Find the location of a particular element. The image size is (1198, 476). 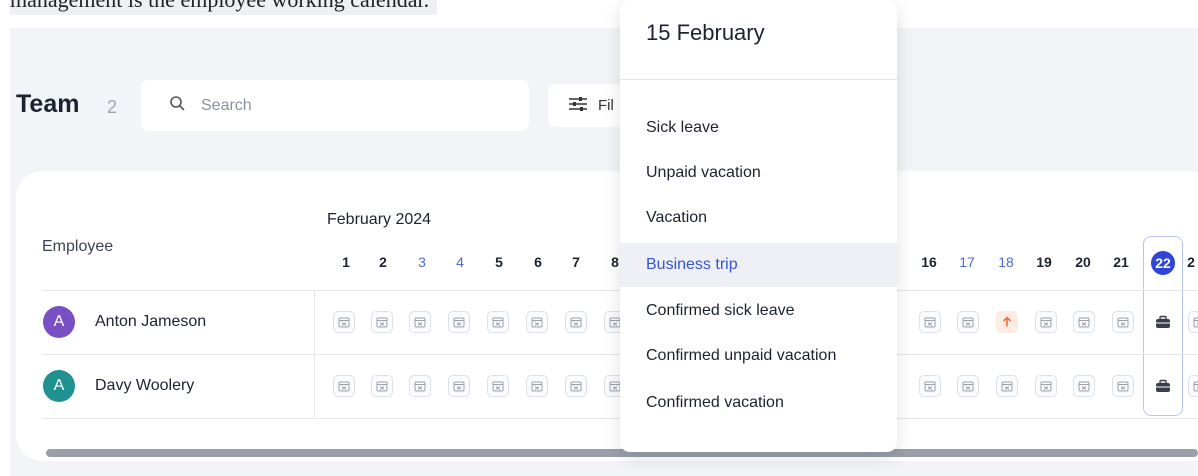

employee-name: Davy Woolery is located at coordinates (144, 386).